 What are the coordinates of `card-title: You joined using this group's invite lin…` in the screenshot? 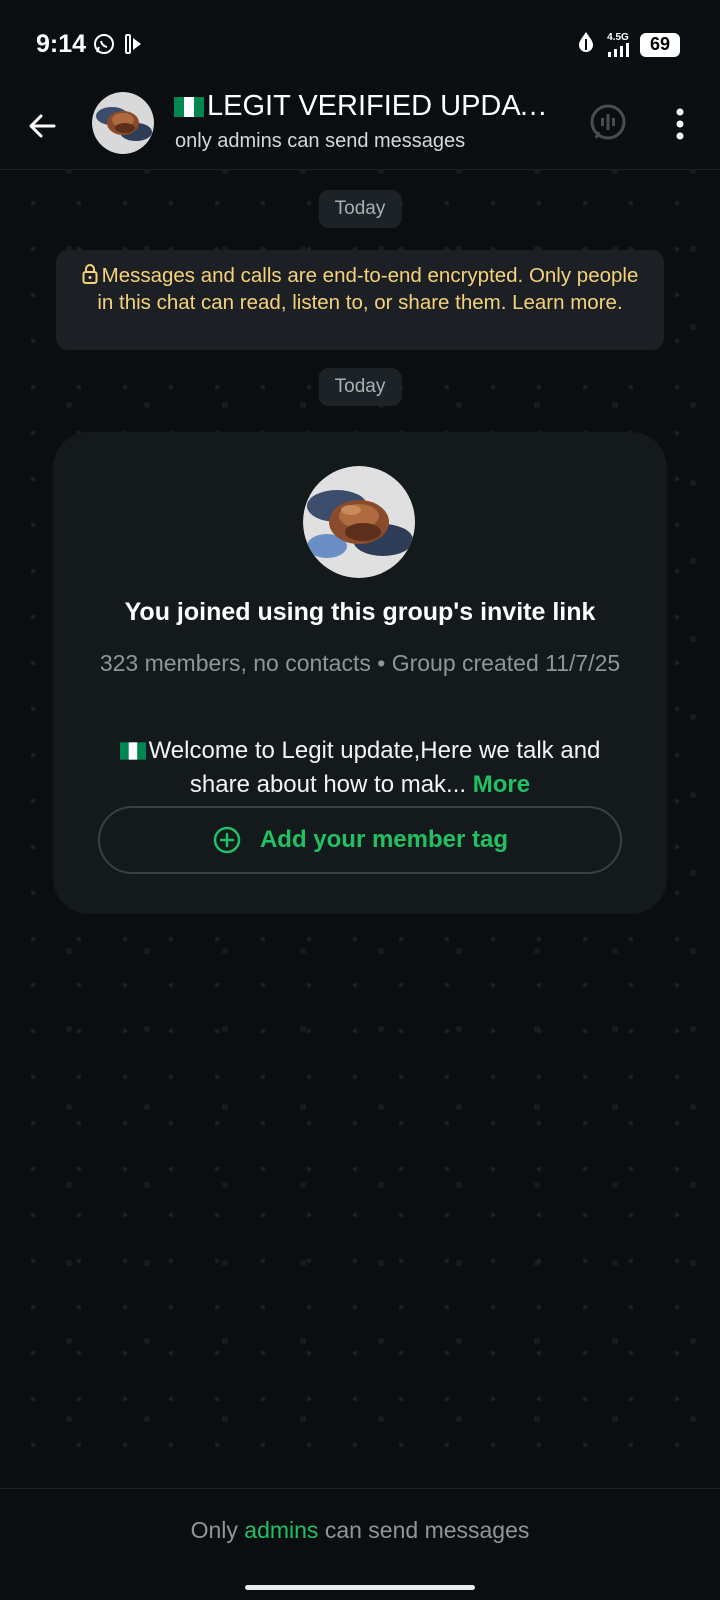 It's located at (360, 612).